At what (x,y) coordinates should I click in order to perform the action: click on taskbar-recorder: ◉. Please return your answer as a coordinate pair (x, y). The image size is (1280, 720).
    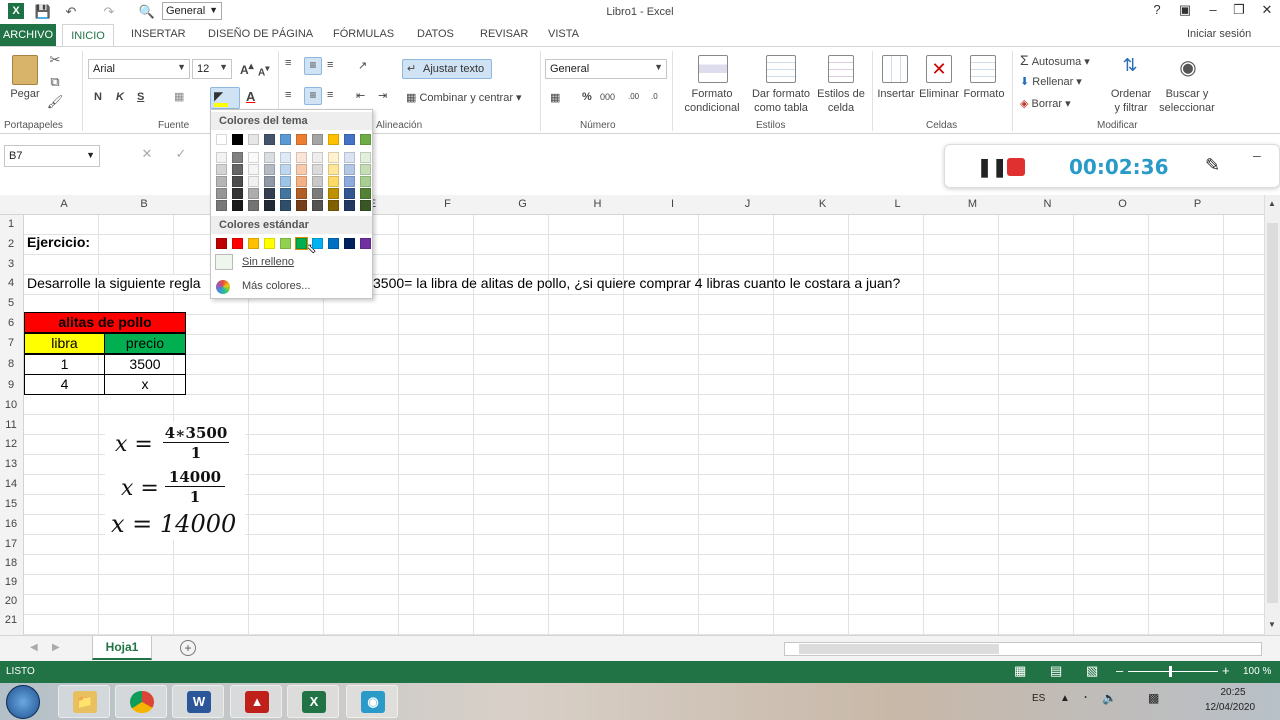
    Looking at the image, I should click on (372, 701).